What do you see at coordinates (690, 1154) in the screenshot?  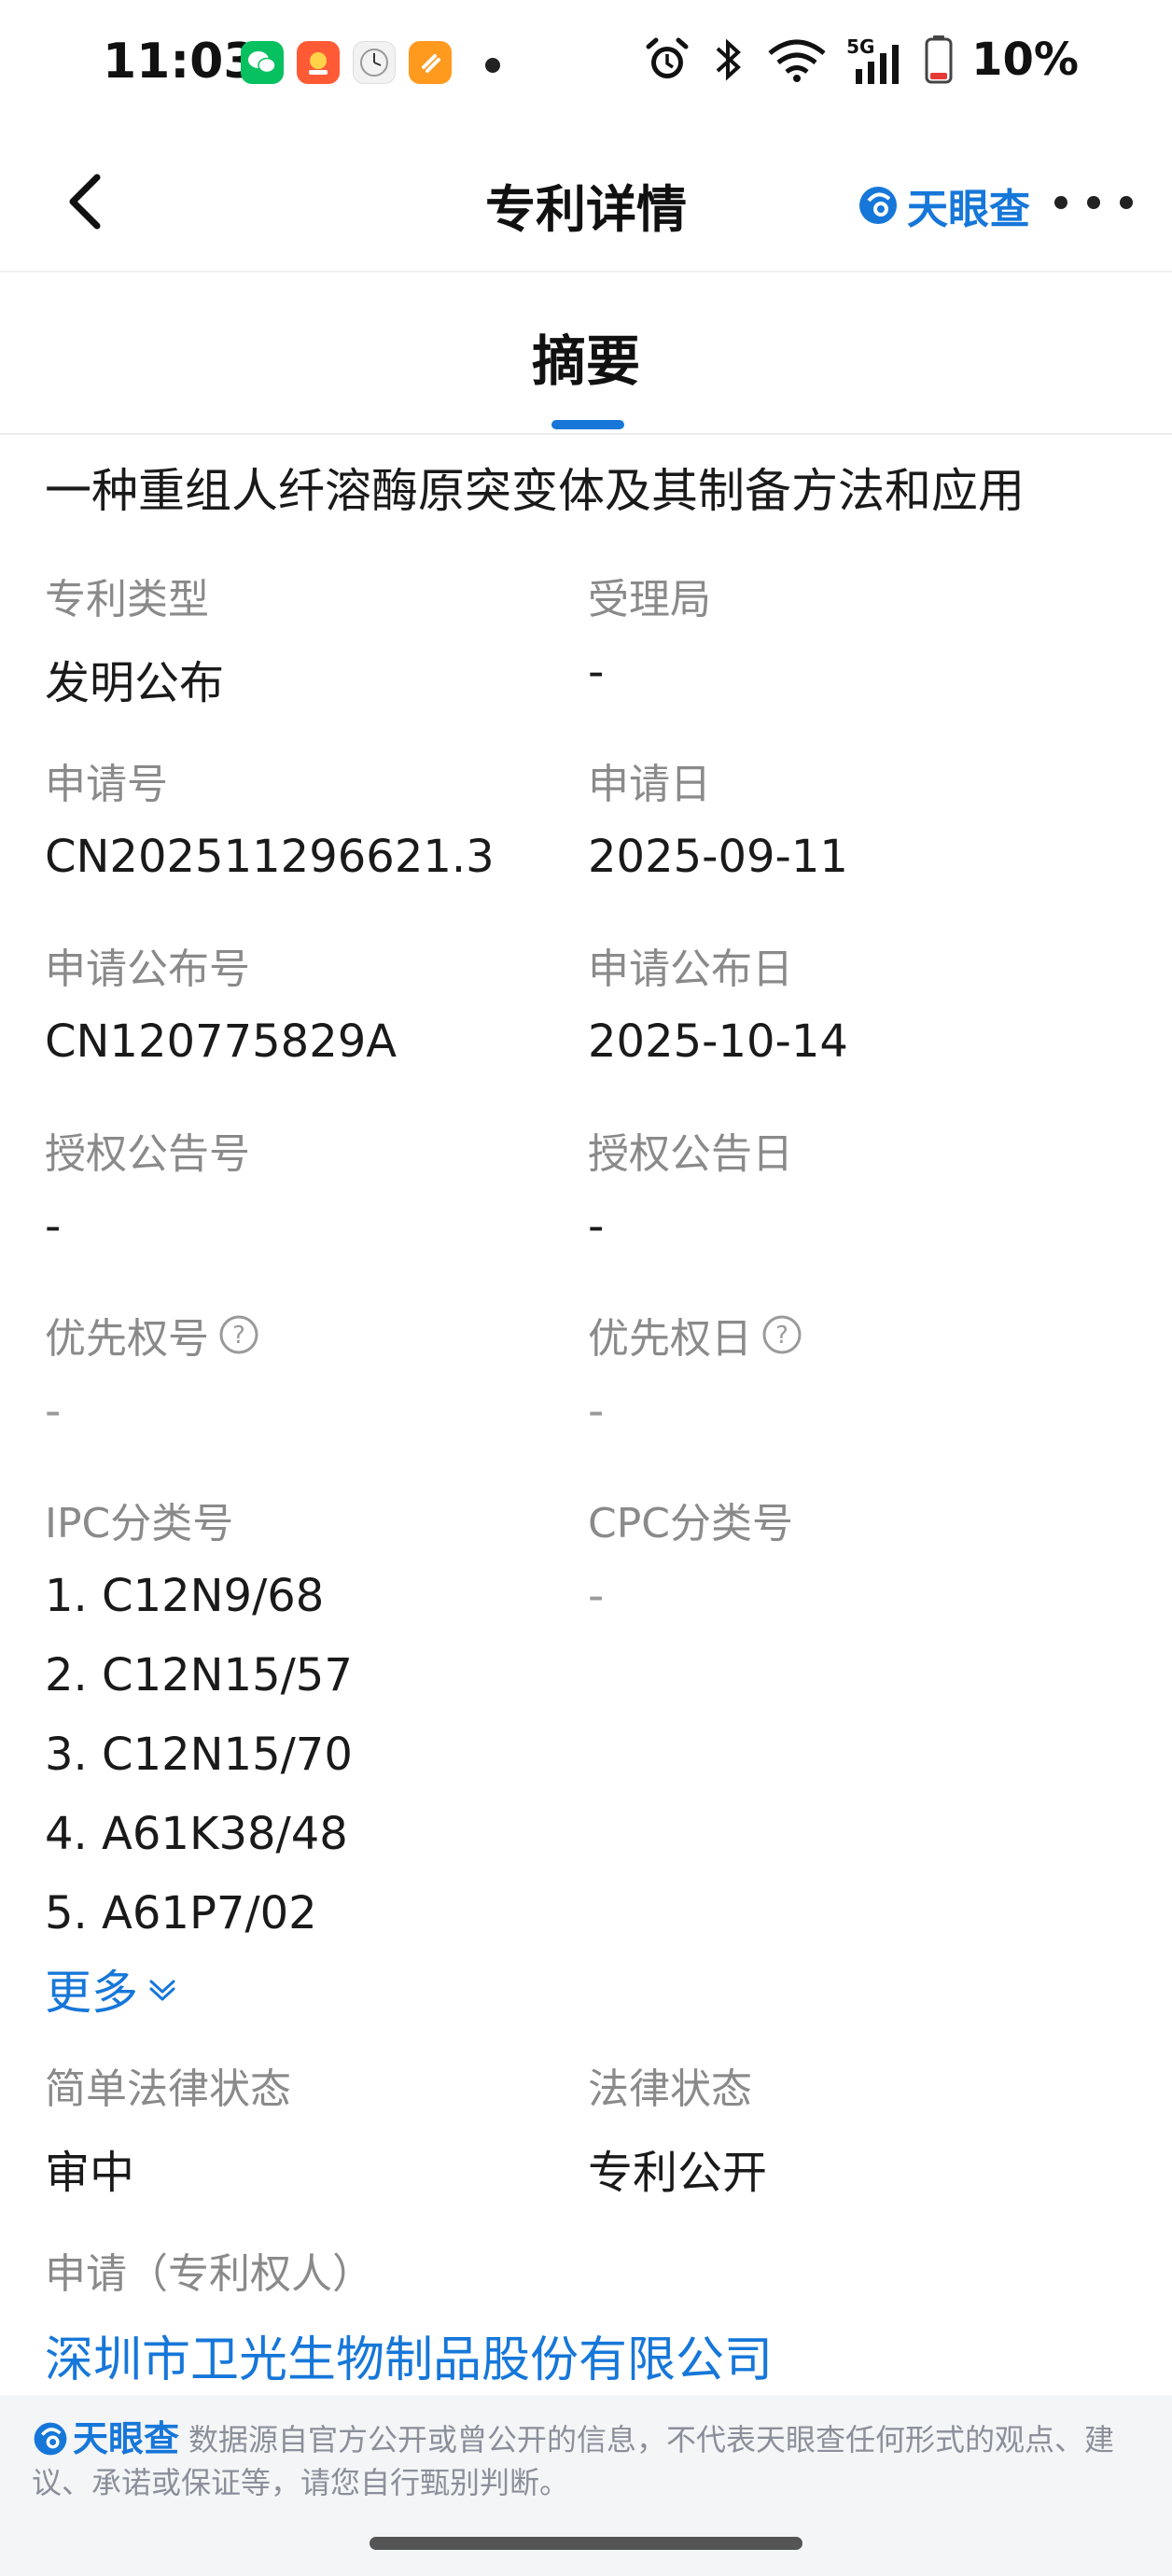 I see `field-label: 授权公告日` at bounding box center [690, 1154].